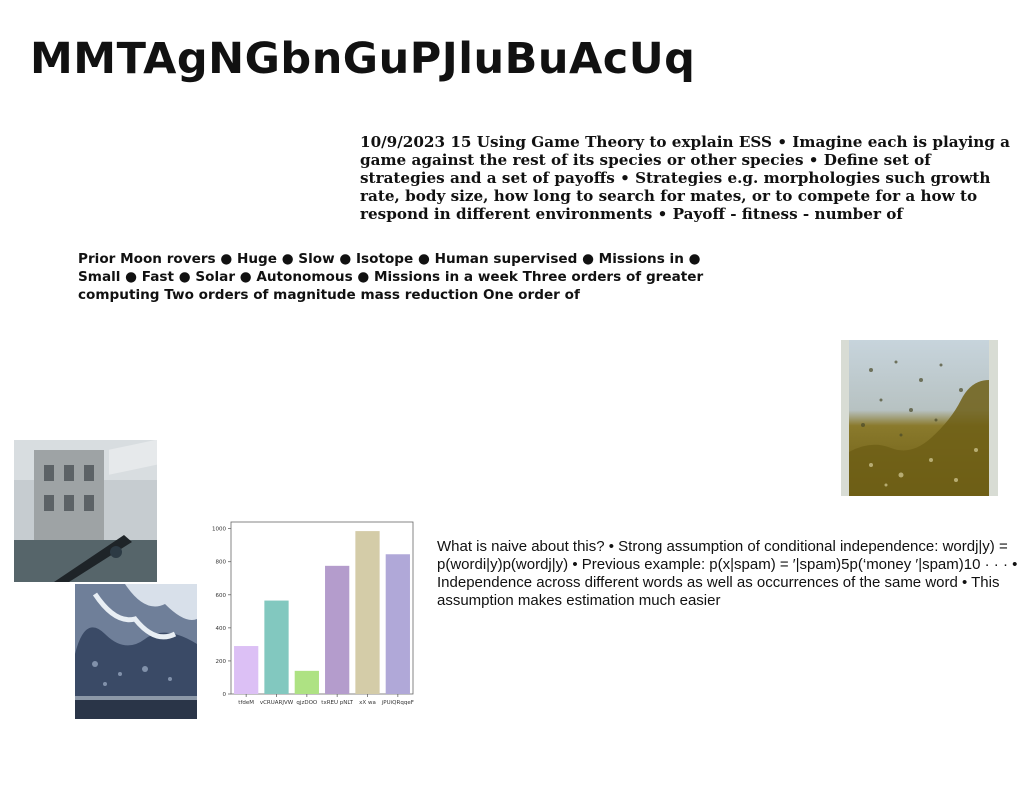 This screenshot has width=1024, height=788. What do you see at coordinates (246, 703) in the screenshot?
I see `x-tick-label: tfdeM` at bounding box center [246, 703].